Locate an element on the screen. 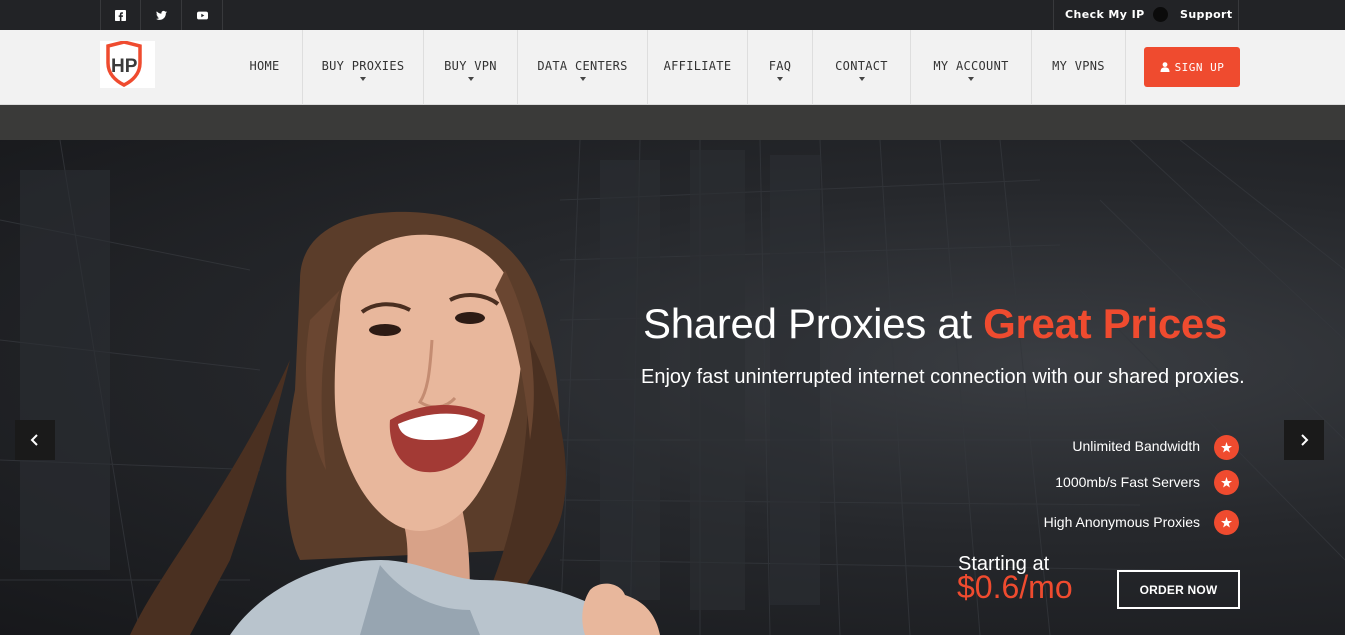 The image size is (1345, 635). support-icon is located at coordinates (1160, 14).